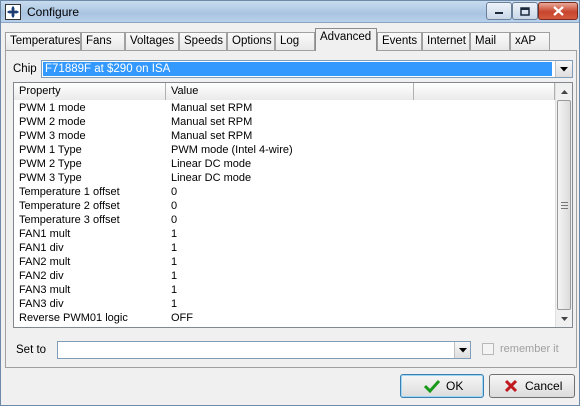  I want to click on cross-icon, so click(511, 386).